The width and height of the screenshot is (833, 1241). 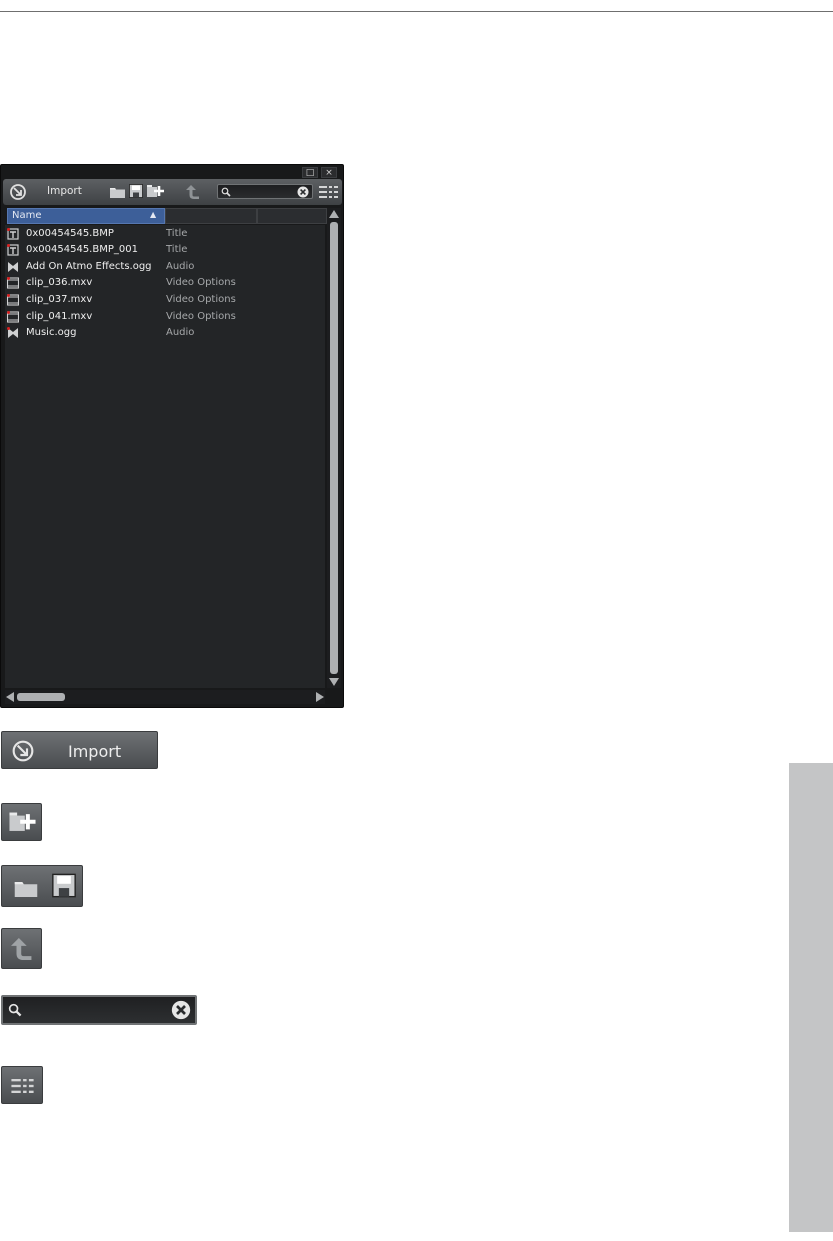 I want to click on import-button-large: Import, so click(x=79, y=750).